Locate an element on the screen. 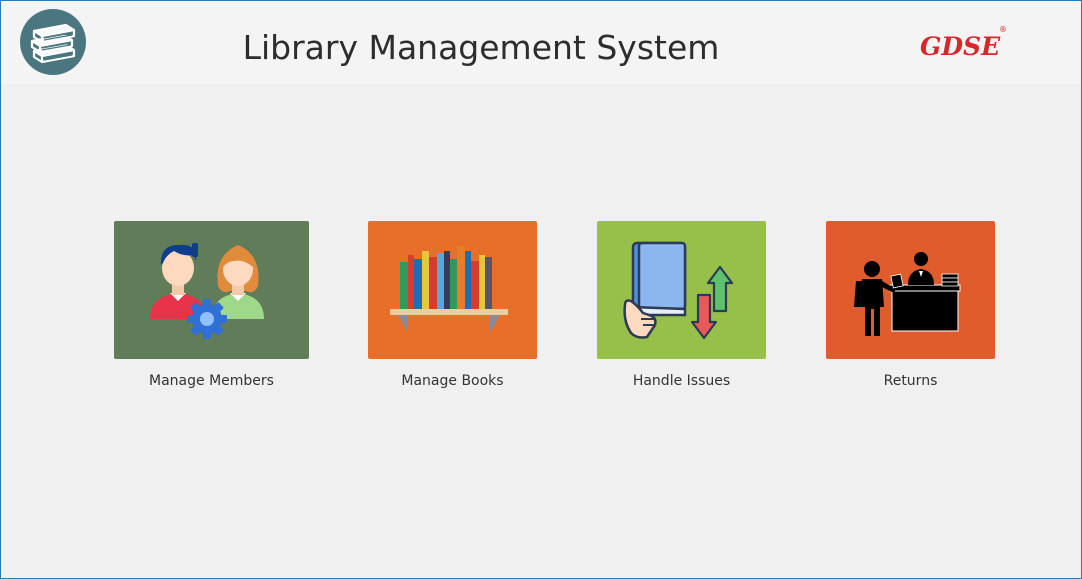 The image size is (1082, 579). handle-issues-label: Handle Issues is located at coordinates (681, 381).